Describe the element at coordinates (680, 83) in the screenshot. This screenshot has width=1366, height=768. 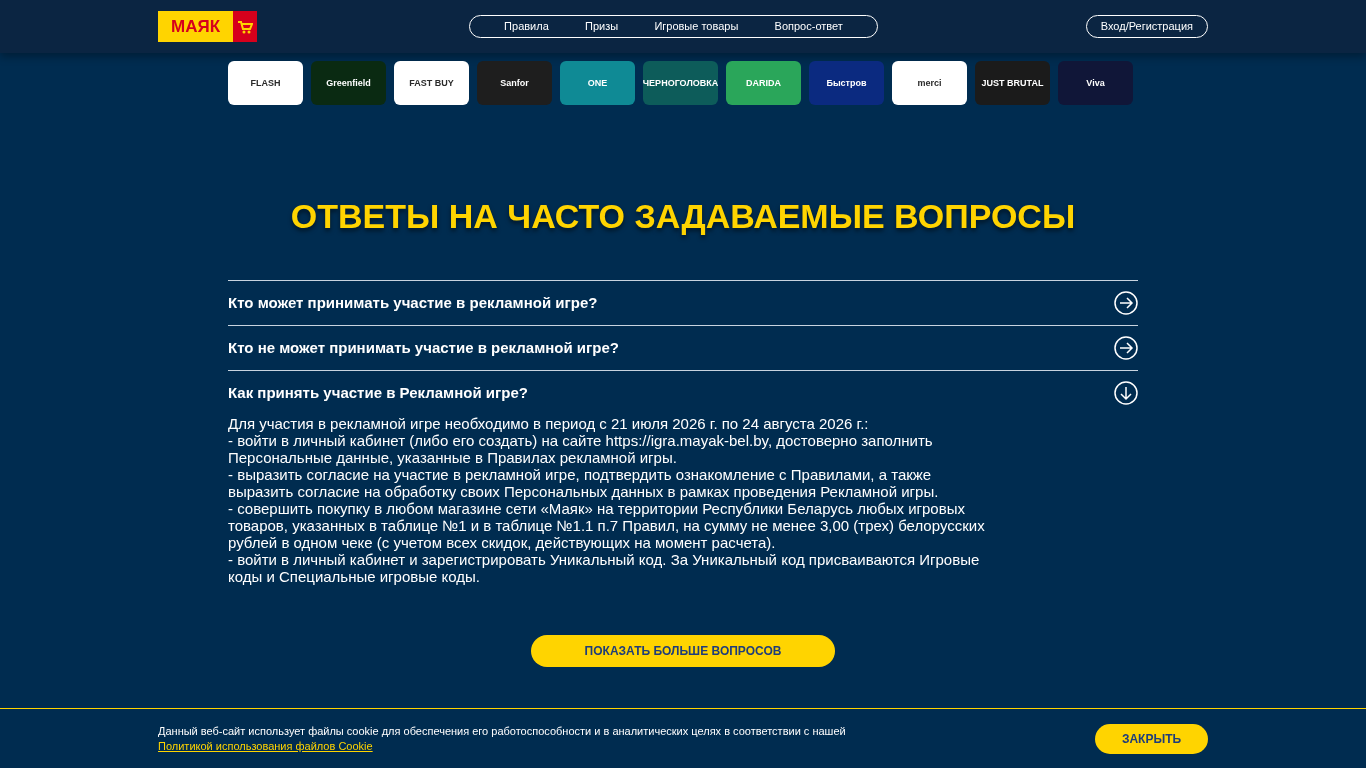
I see `brand-logo: ЧЕРНОГОЛОВКА` at that location.